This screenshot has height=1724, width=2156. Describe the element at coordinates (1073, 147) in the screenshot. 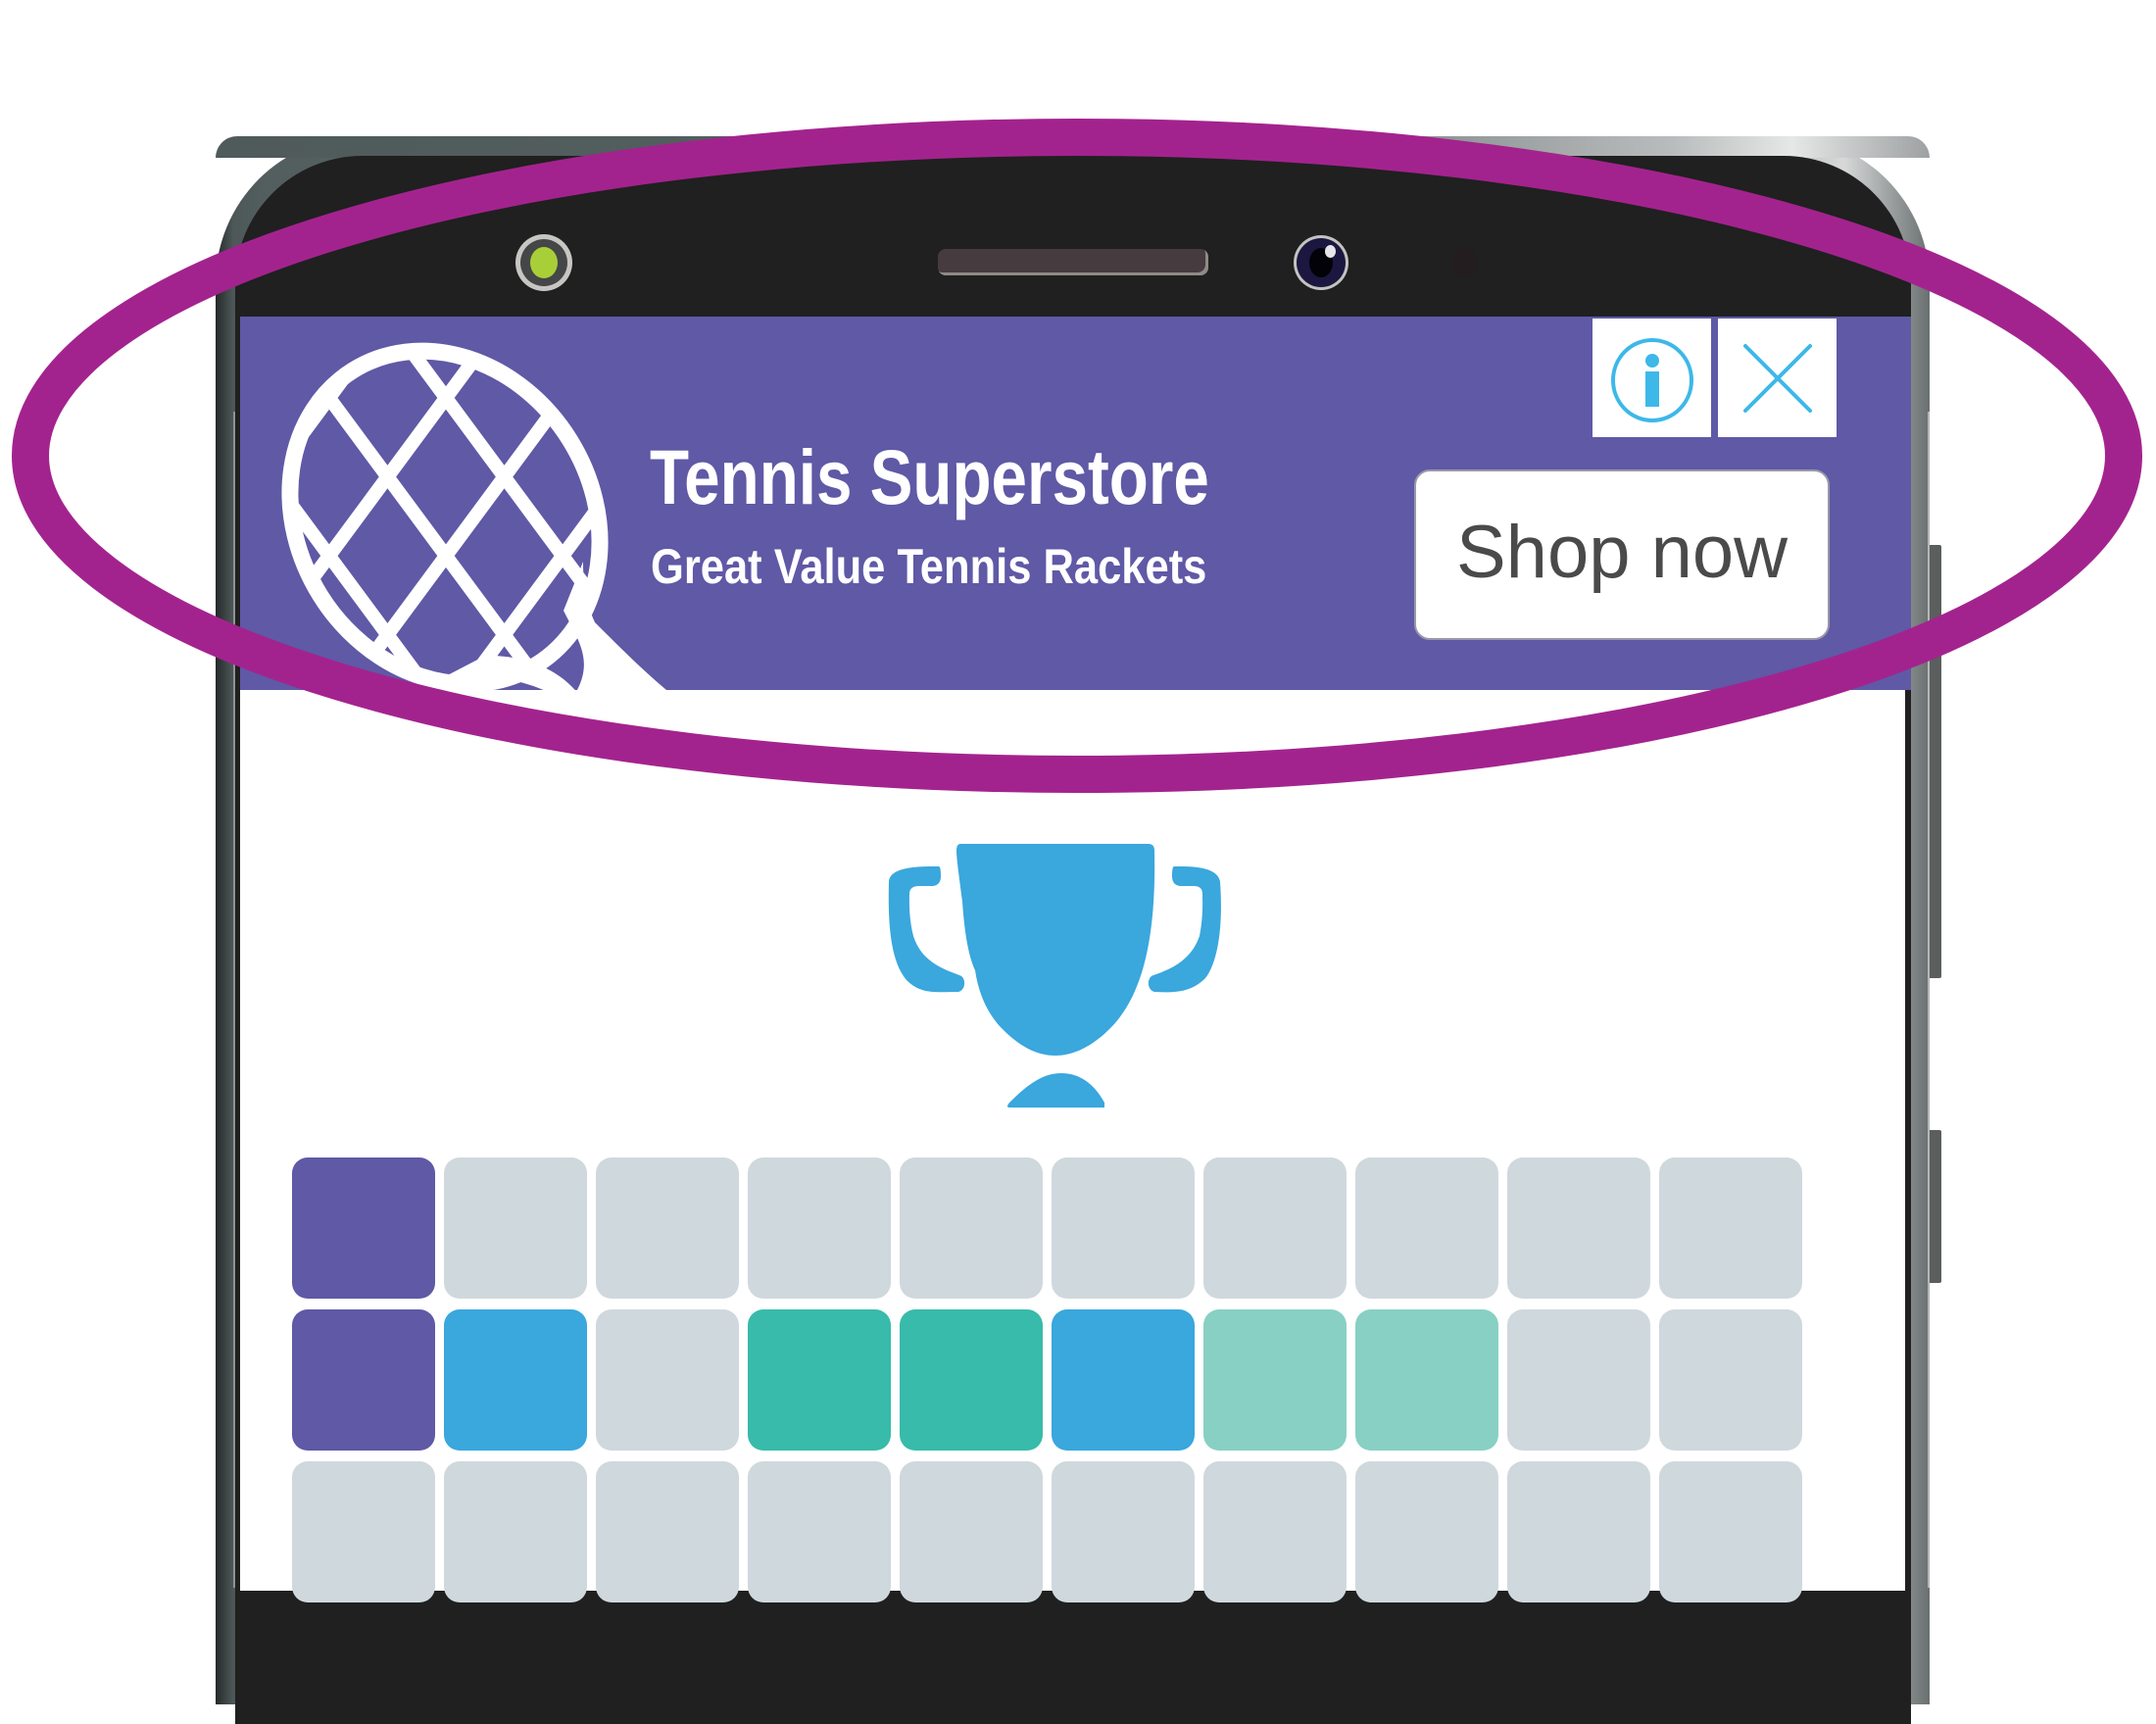

I see `phone-frame-top-edge` at that location.